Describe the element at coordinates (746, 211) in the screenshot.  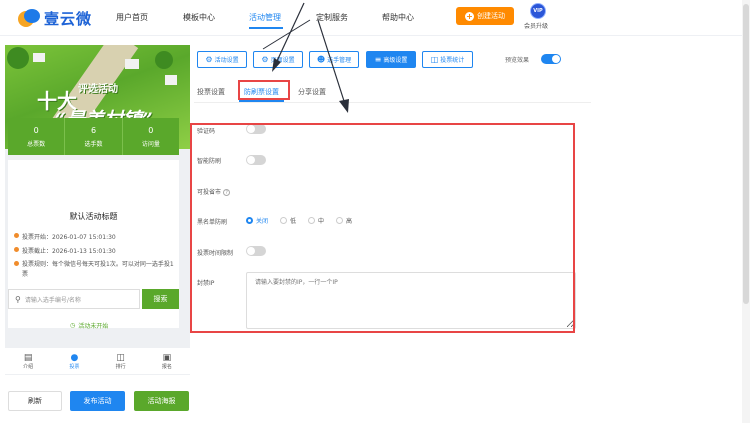
I see `page-scrollbar` at that location.